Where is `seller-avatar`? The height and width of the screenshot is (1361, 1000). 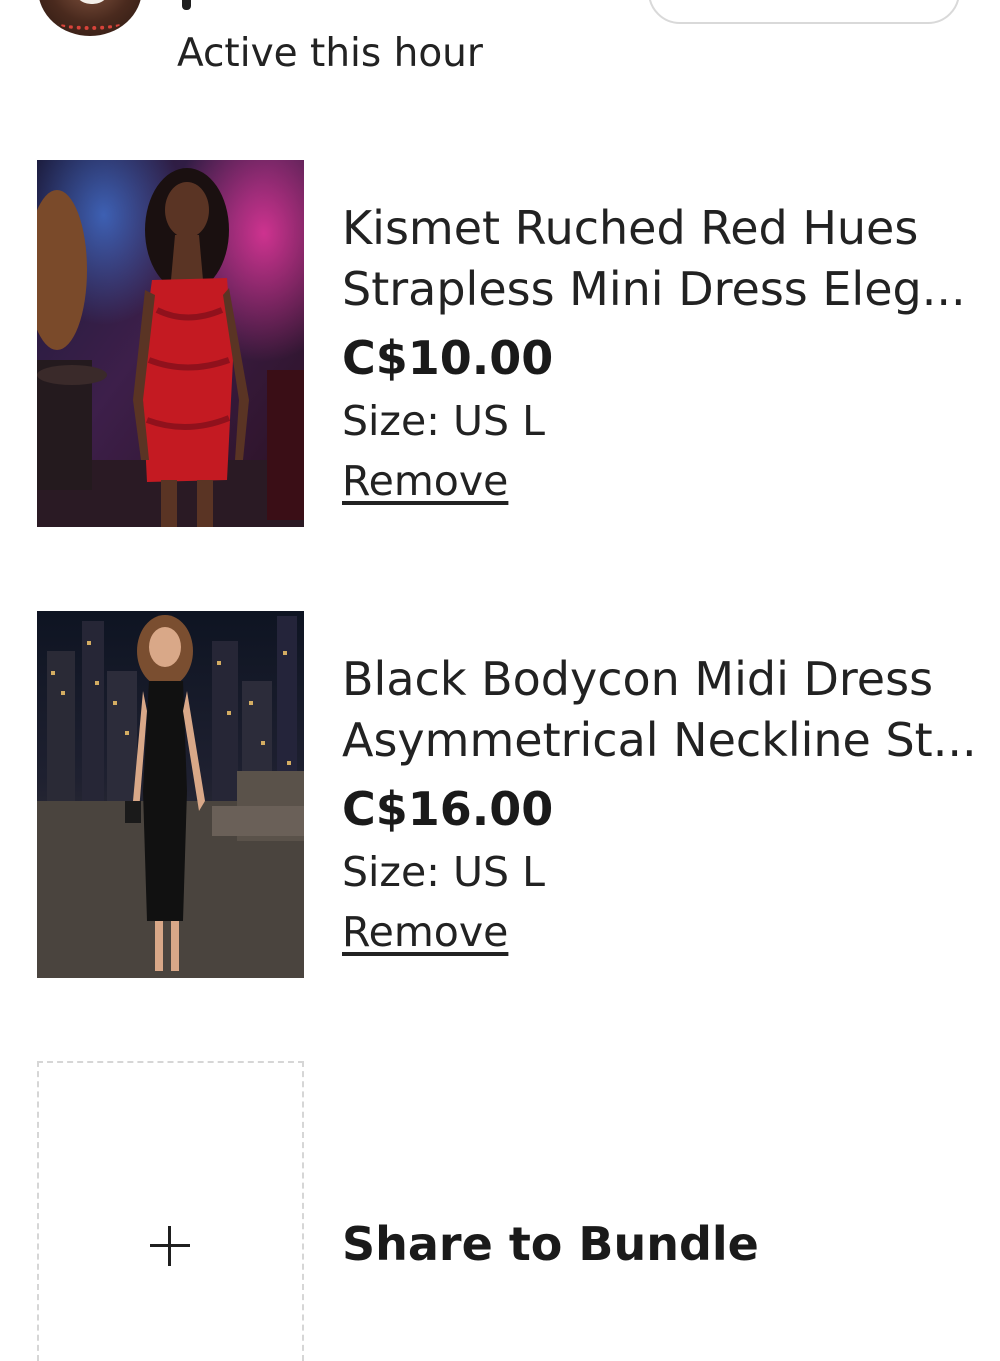 seller-avatar is located at coordinates (90, 18).